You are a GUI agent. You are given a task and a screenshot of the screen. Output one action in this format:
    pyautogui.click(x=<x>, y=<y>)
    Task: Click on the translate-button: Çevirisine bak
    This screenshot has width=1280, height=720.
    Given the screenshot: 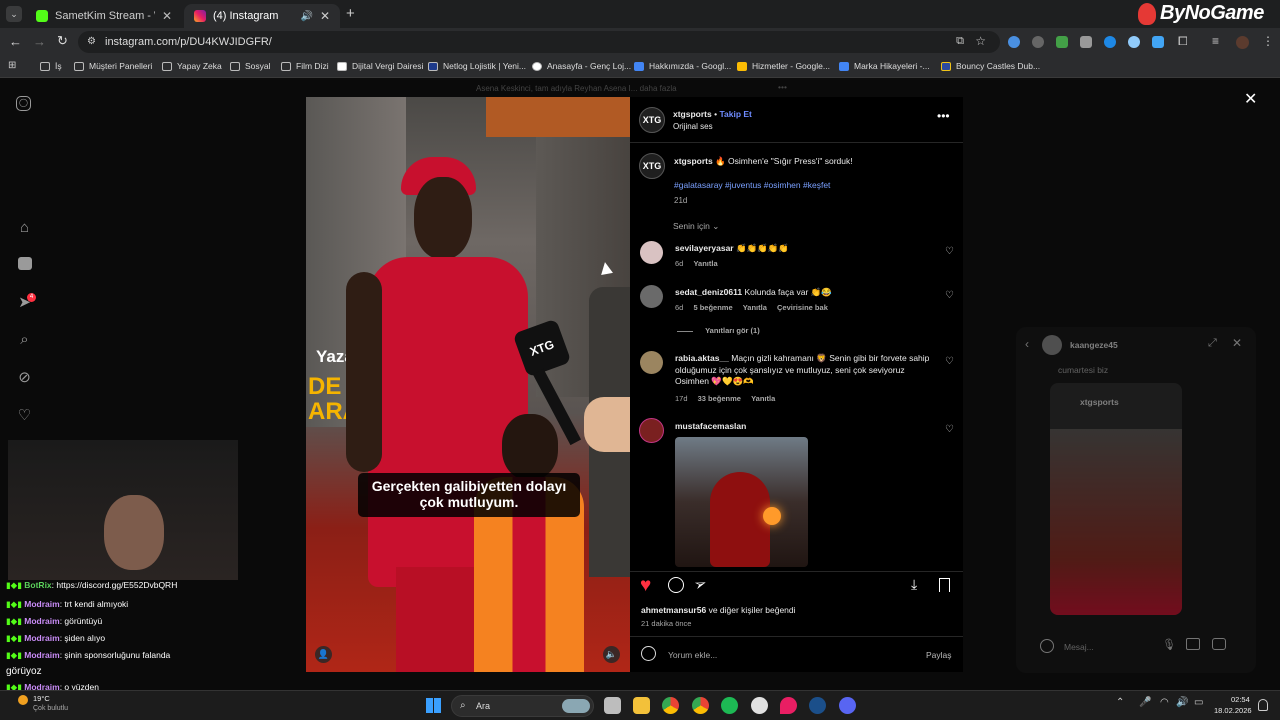 What is the action you would take?
    pyautogui.click(x=802, y=307)
    